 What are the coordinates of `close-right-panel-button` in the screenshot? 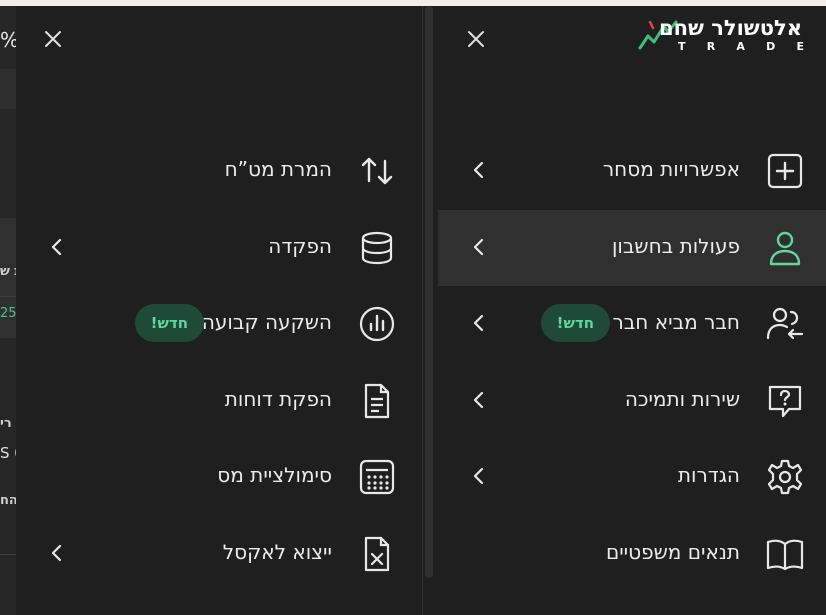 It's located at (476, 39).